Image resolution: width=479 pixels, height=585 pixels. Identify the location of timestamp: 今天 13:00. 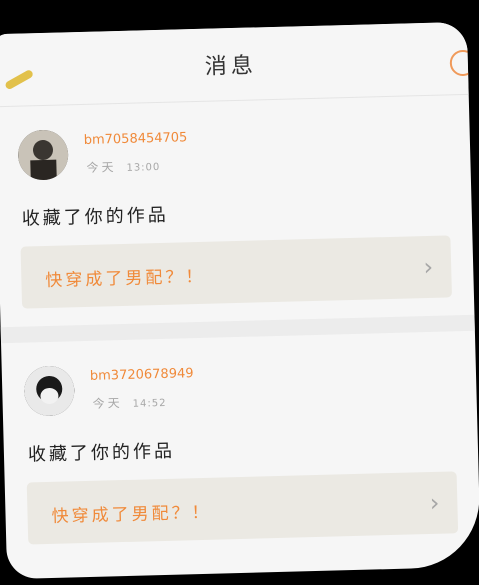
(123, 166).